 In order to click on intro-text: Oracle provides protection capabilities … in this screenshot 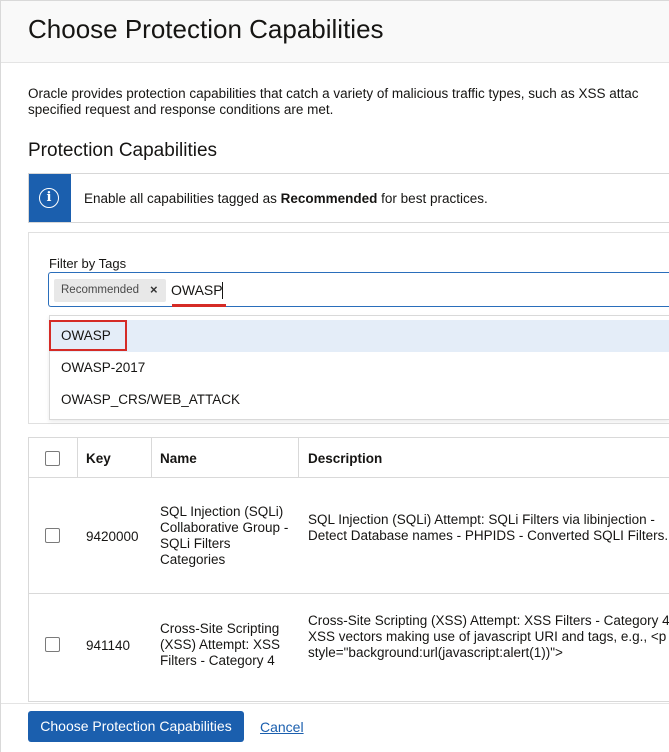, I will do `click(348, 102)`.